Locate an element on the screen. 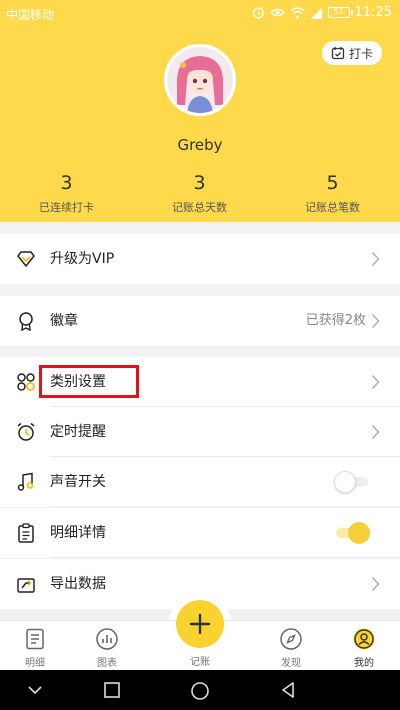 The image size is (400, 710). tab-label: 我的 is located at coordinates (364, 663).